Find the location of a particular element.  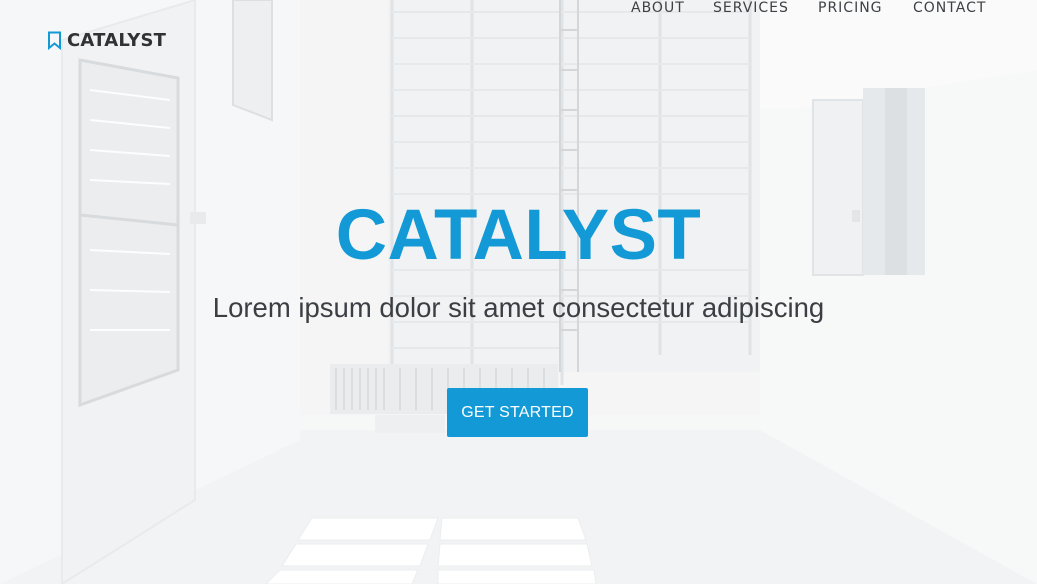

bookmark-icon is located at coordinates (54, 40).